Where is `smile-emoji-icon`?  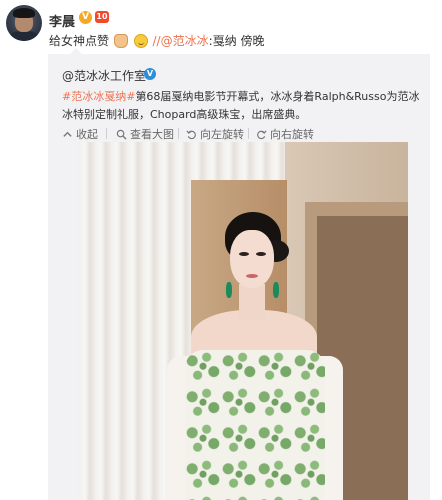
smile-emoji-icon is located at coordinates (140, 41).